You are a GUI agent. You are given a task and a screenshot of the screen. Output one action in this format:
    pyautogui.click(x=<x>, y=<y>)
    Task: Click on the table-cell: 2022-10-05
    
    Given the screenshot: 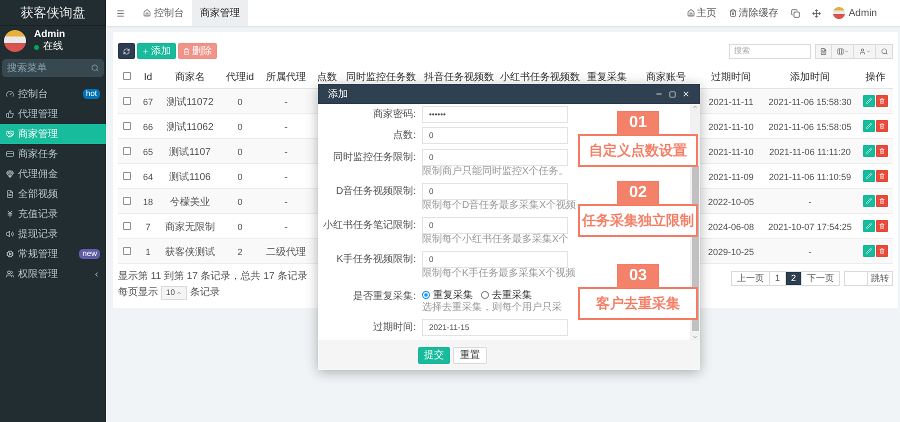 What is the action you would take?
    pyautogui.click(x=731, y=202)
    